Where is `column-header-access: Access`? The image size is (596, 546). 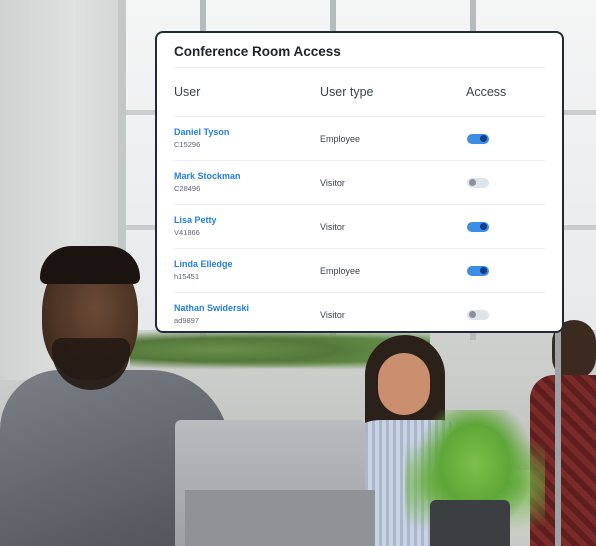
column-header-access: Access is located at coordinates (486, 92).